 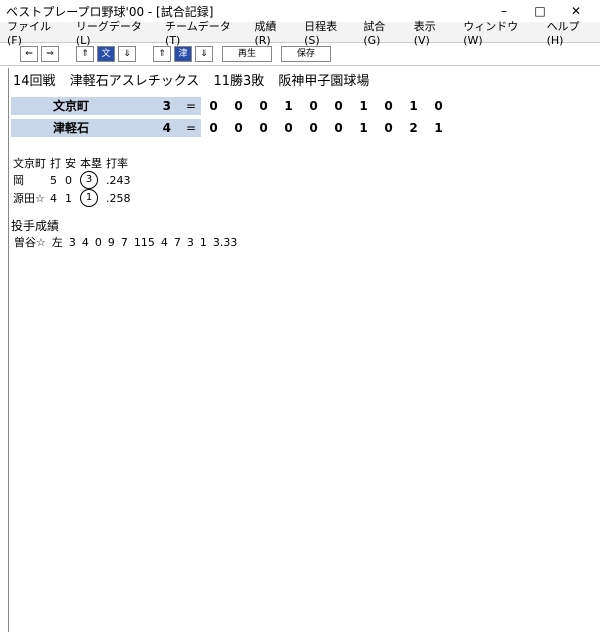 What do you see at coordinates (202, 32) in the screenshot?
I see `menu-team: チームデータ(T)` at bounding box center [202, 32].